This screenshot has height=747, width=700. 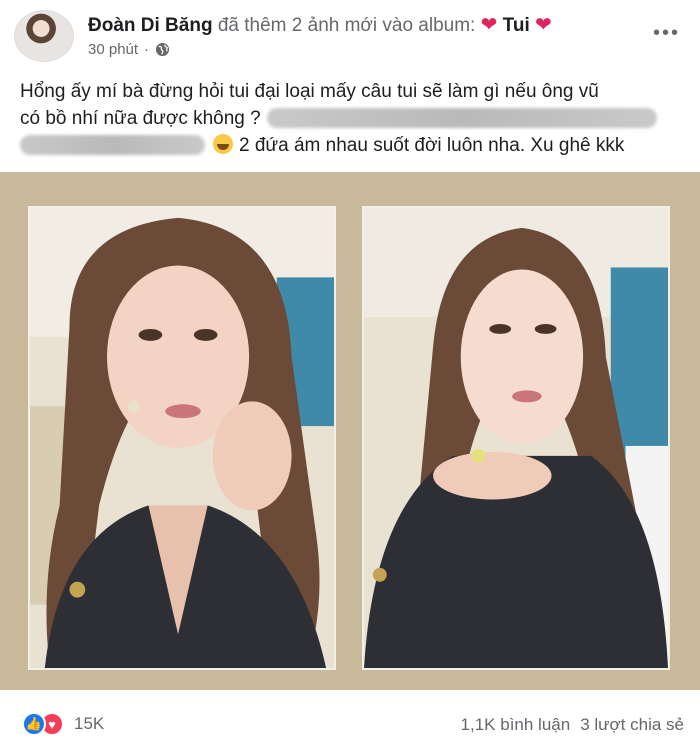 I want to click on author-name: Đoàn Di Băng, so click(x=150, y=25).